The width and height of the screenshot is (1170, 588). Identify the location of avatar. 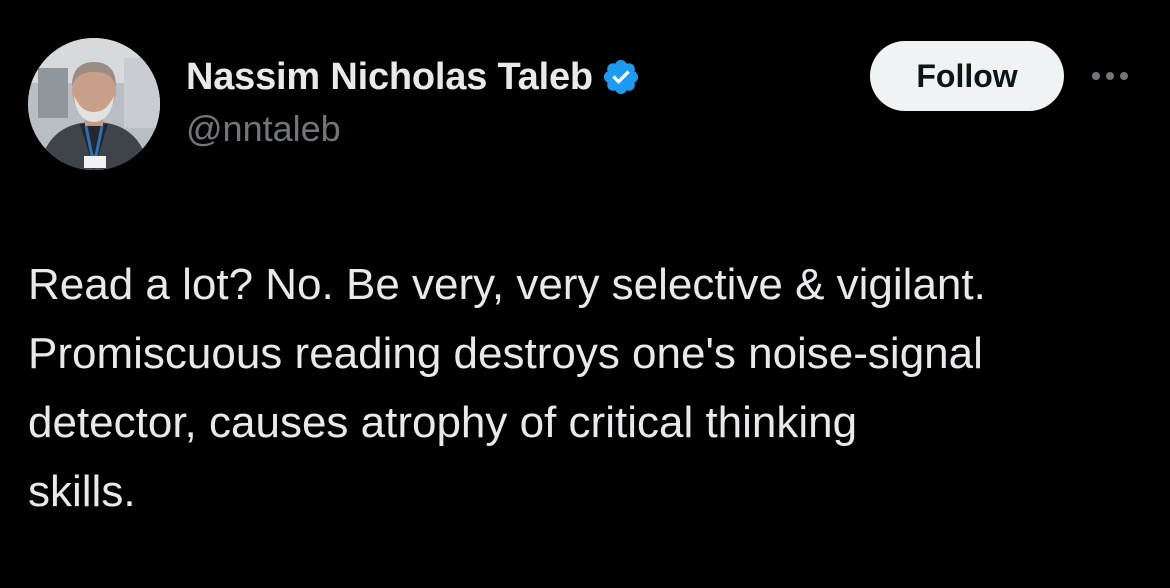
(94, 104).